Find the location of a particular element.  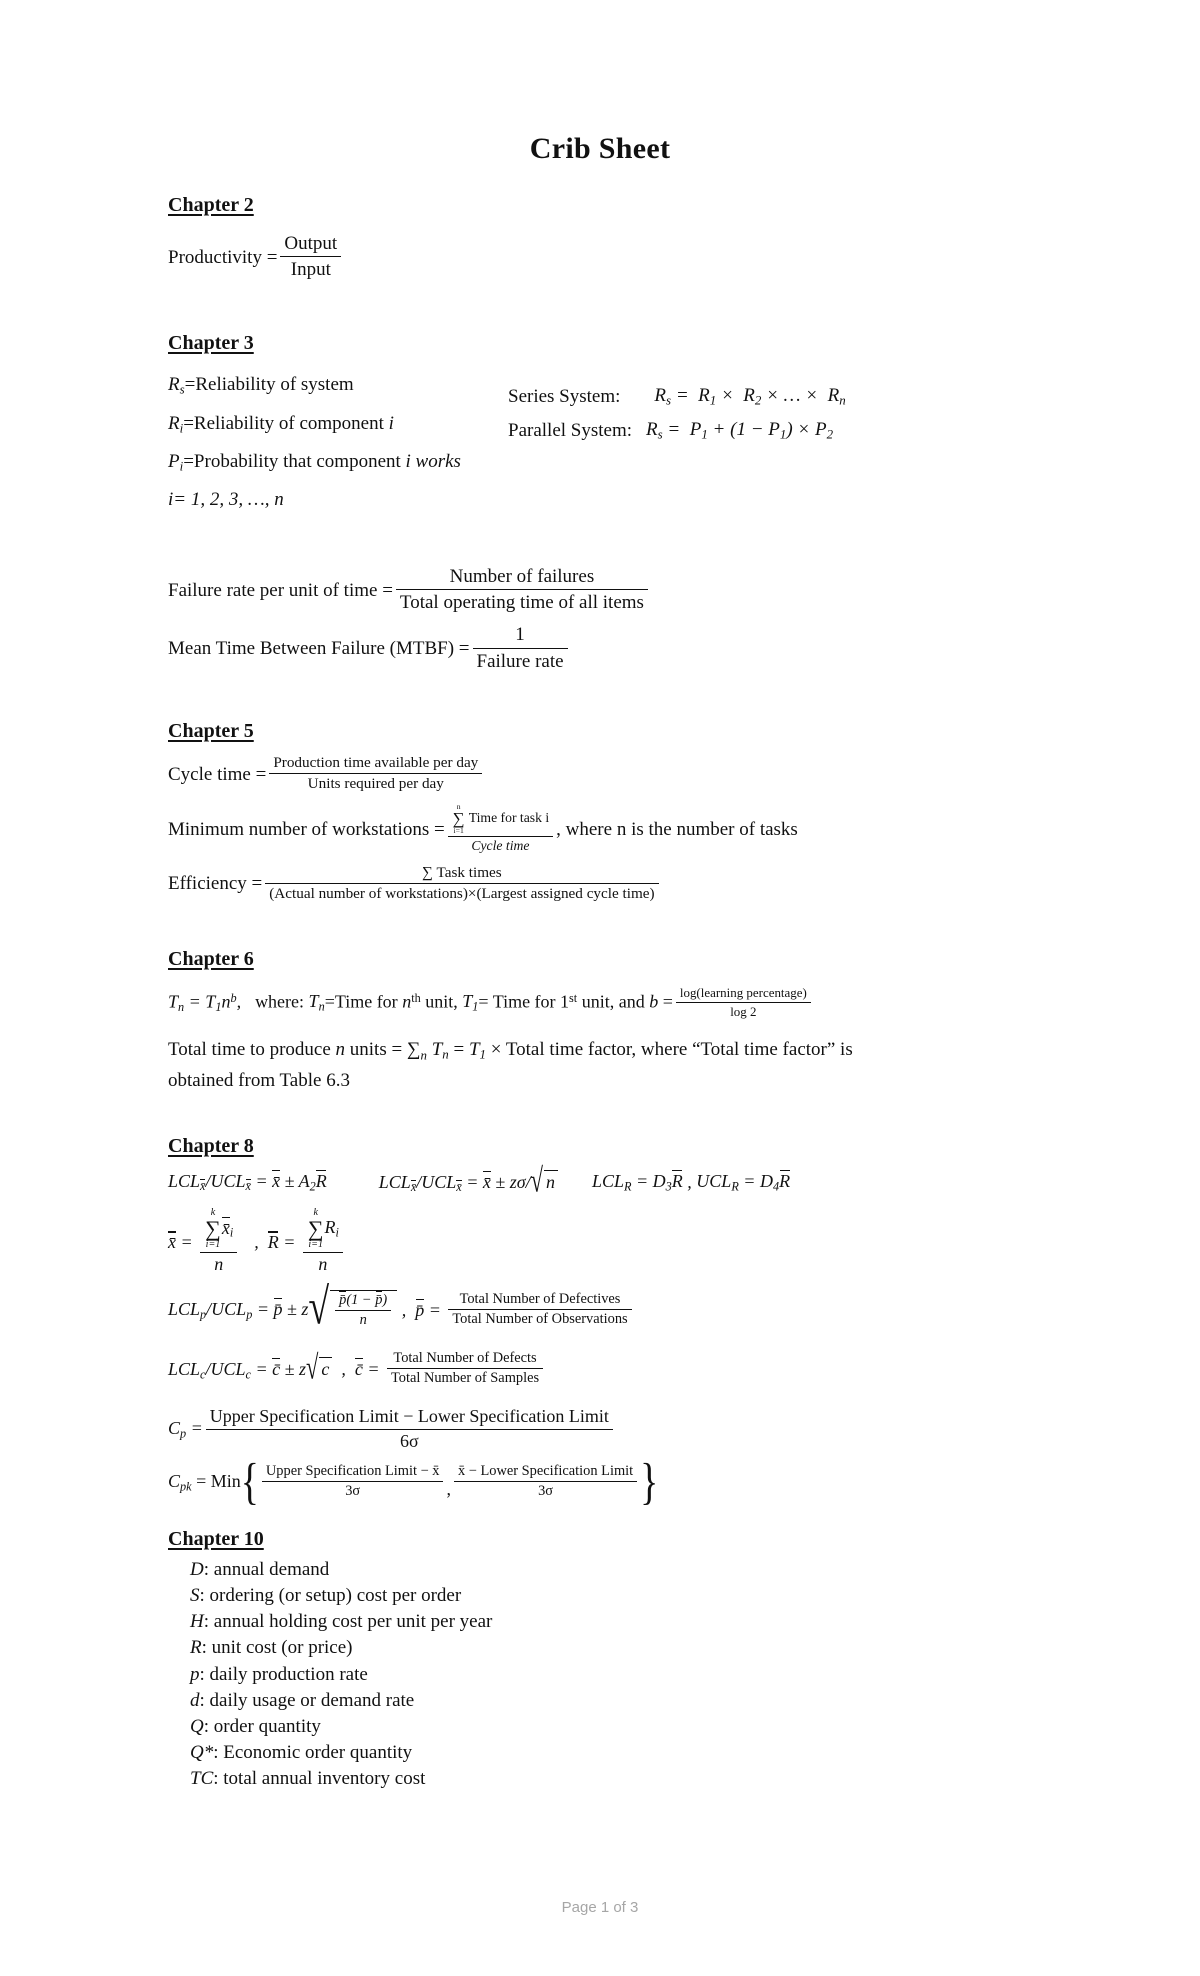

cp-label: Cp = is located at coordinates (185, 1429).